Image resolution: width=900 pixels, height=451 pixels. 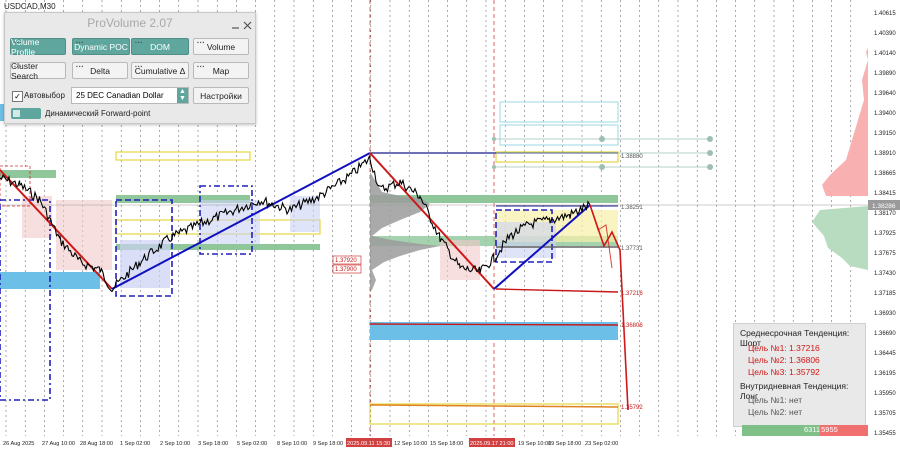 I want to click on intra-target-2: Цель №2: нет, so click(x=775, y=412).